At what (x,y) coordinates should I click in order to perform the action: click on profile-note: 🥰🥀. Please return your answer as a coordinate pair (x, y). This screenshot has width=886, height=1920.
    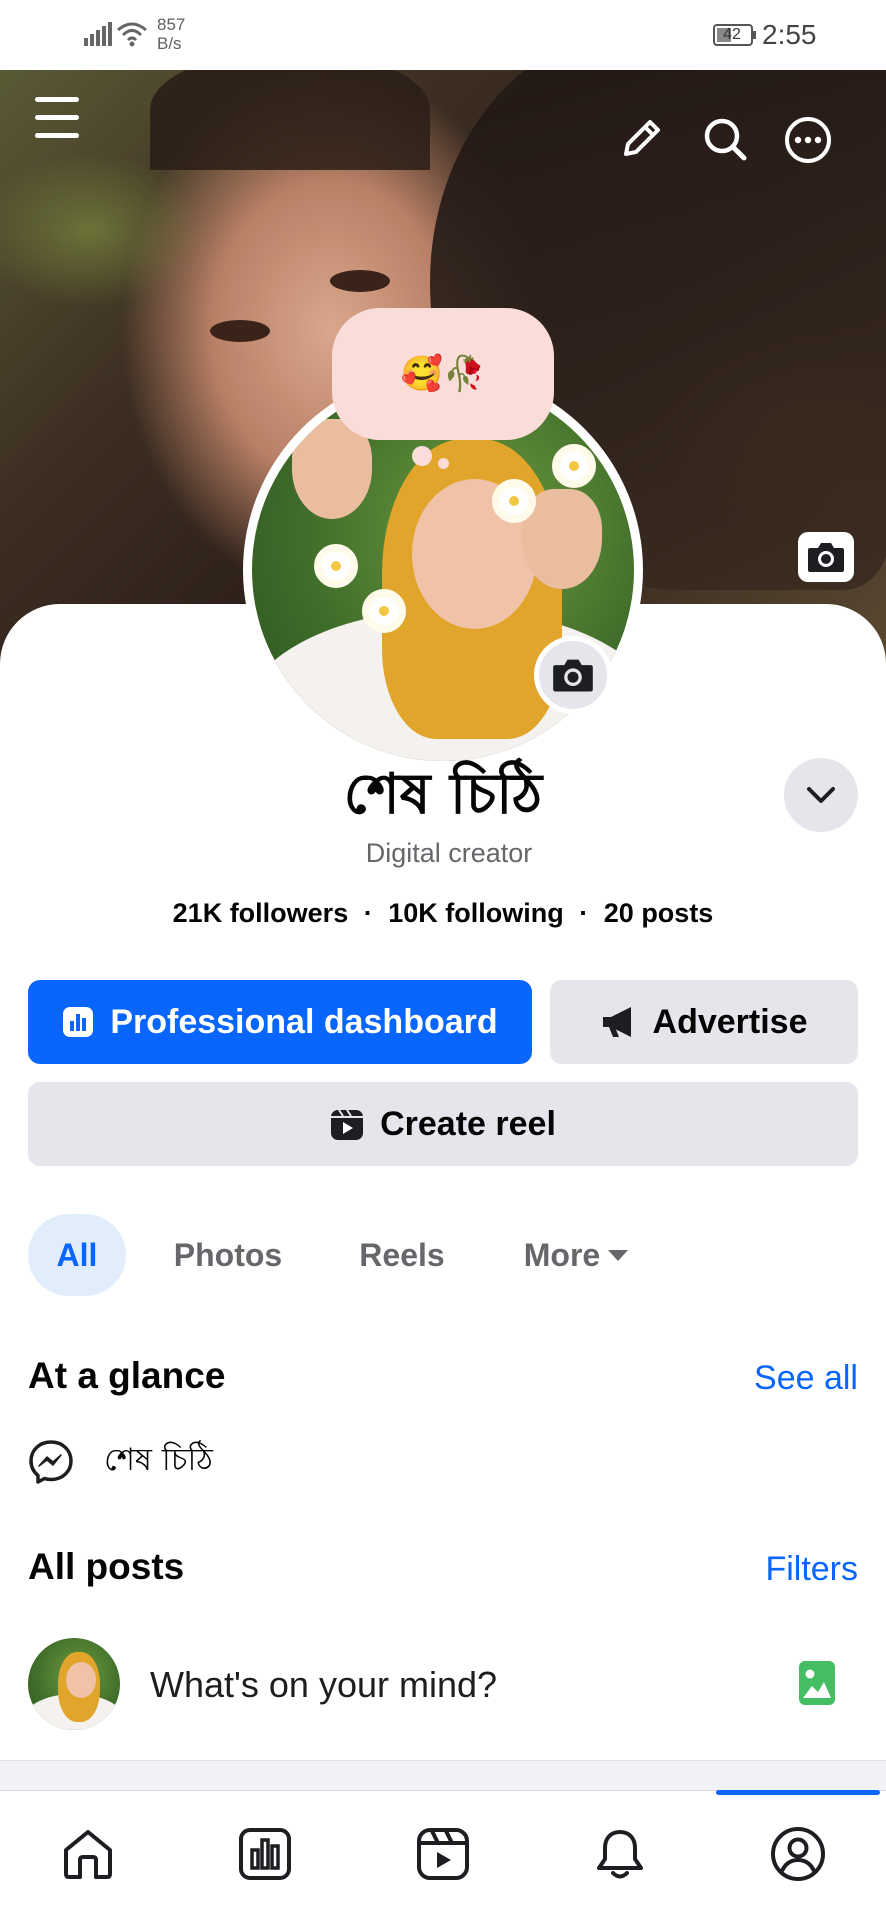
    Looking at the image, I should click on (443, 374).